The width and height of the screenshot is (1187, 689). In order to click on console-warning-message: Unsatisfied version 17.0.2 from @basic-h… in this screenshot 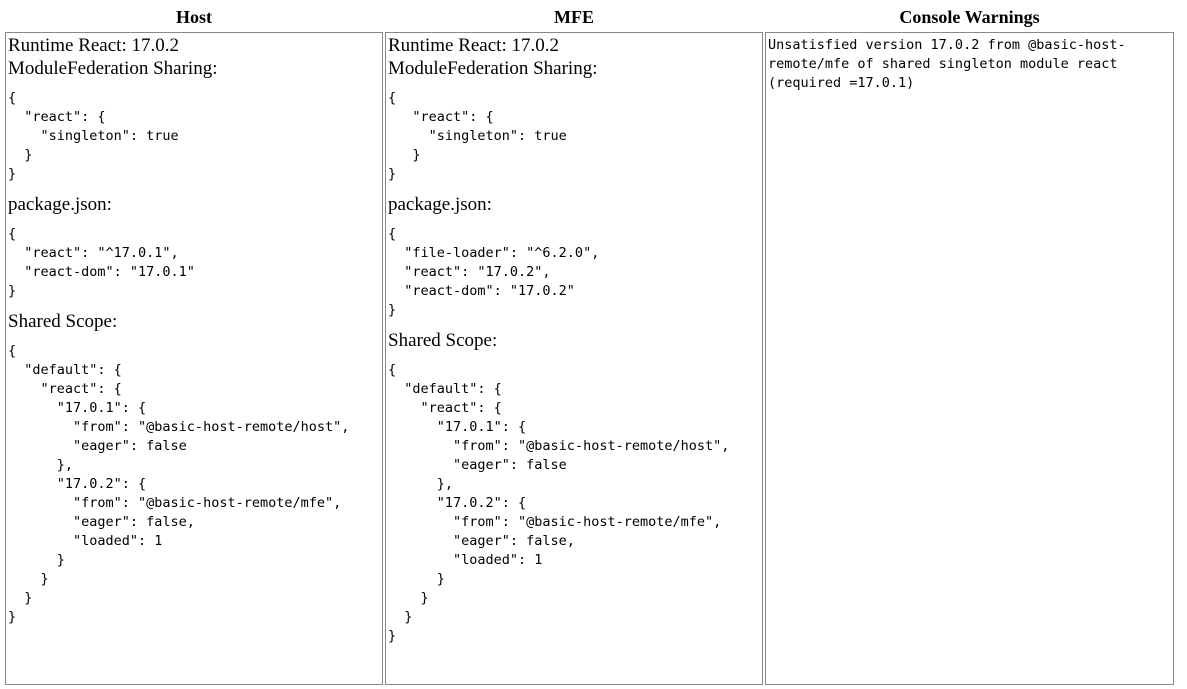, I will do `click(947, 64)`.